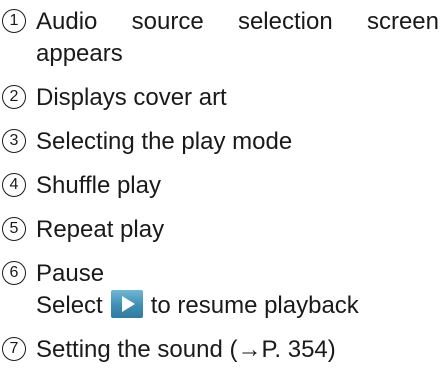 The image size is (441, 378). What do you see at coordinates (131, 97) in the screenshot?
I see `item-text: Displays cover art` at bounding box center [131, 97].